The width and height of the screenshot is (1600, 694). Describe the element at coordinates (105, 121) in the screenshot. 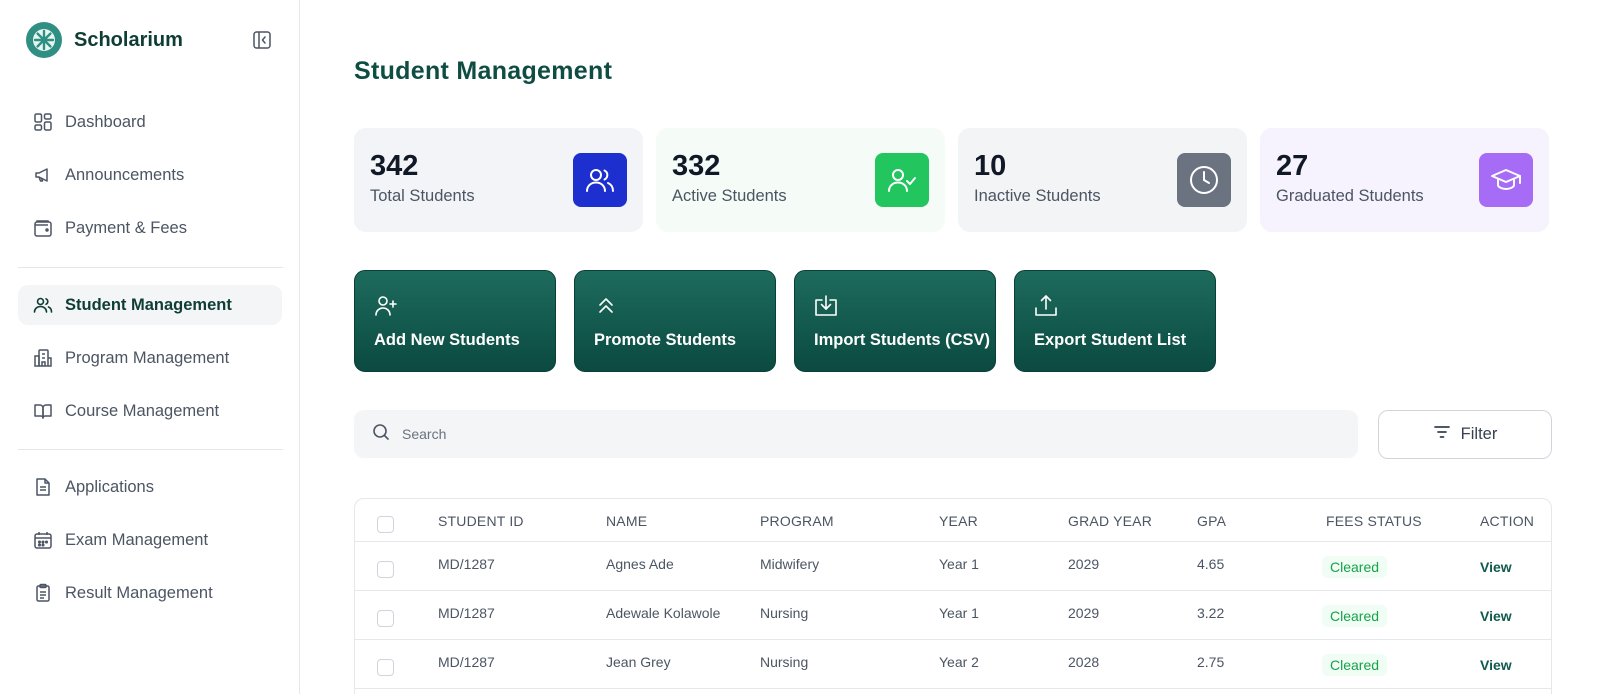

I see `sidebar-item-label: Dashboard` at that location.